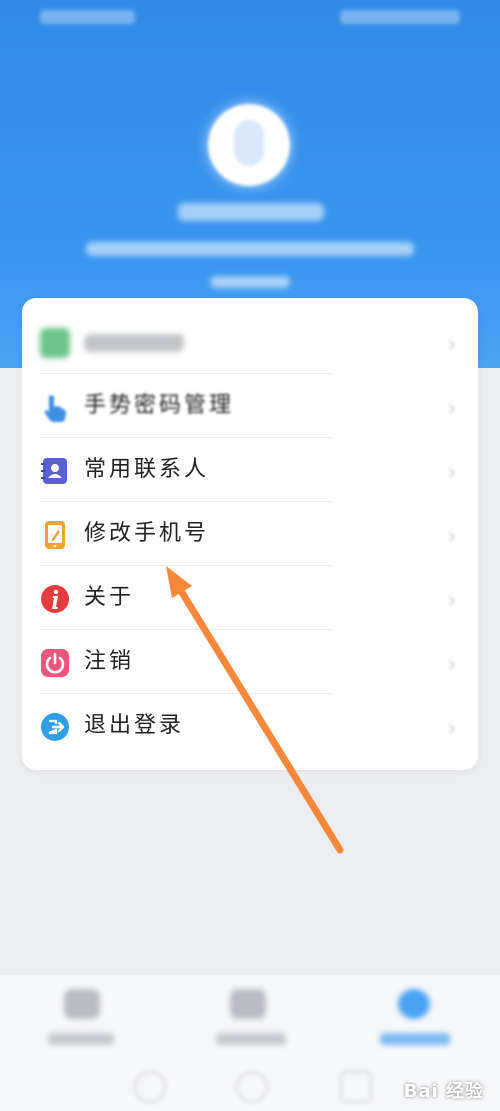  What do you see at coordinates (55, 727) in the screenshot?
I see `logout-icon` at bounding box center [55, 727].